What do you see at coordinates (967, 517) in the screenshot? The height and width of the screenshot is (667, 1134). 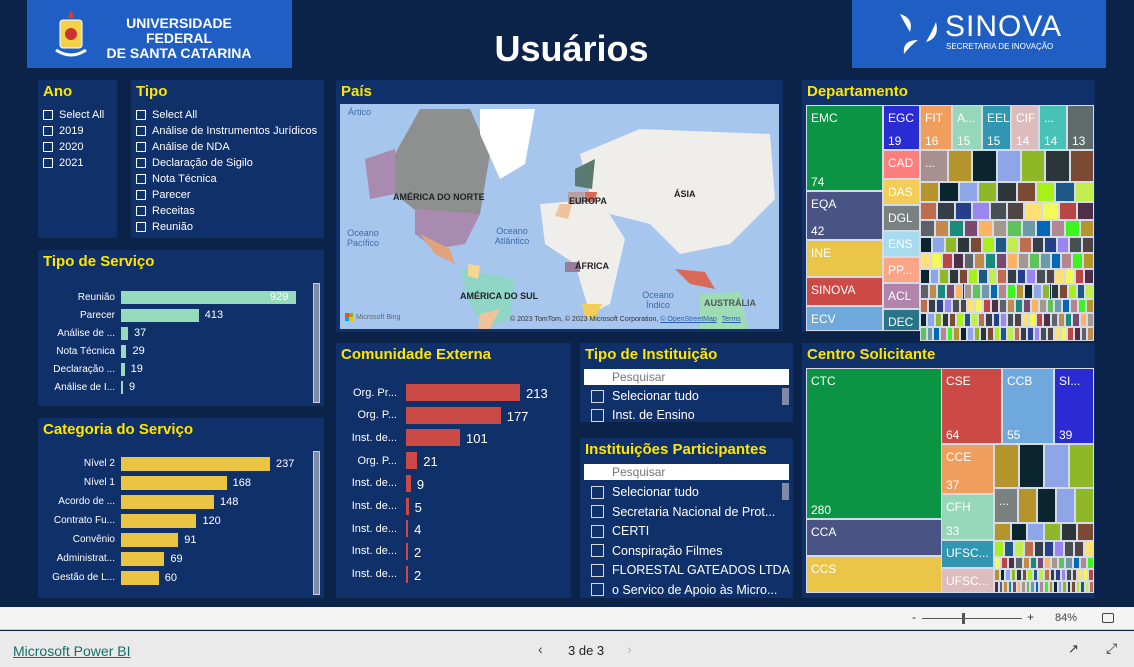 I see `treemap-cell: CFH 33` at bounding box center [967, 517].